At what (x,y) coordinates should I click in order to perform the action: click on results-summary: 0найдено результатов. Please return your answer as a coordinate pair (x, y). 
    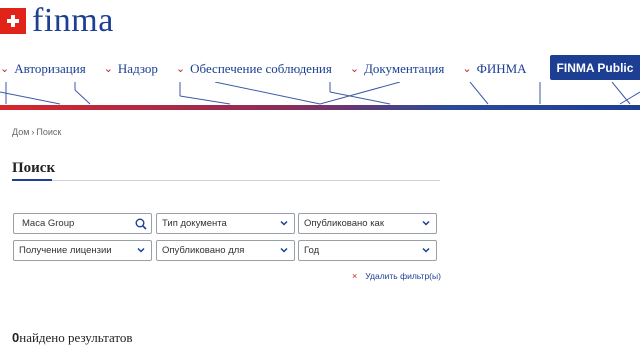
    Looking at the image, I should click on (72, 338).